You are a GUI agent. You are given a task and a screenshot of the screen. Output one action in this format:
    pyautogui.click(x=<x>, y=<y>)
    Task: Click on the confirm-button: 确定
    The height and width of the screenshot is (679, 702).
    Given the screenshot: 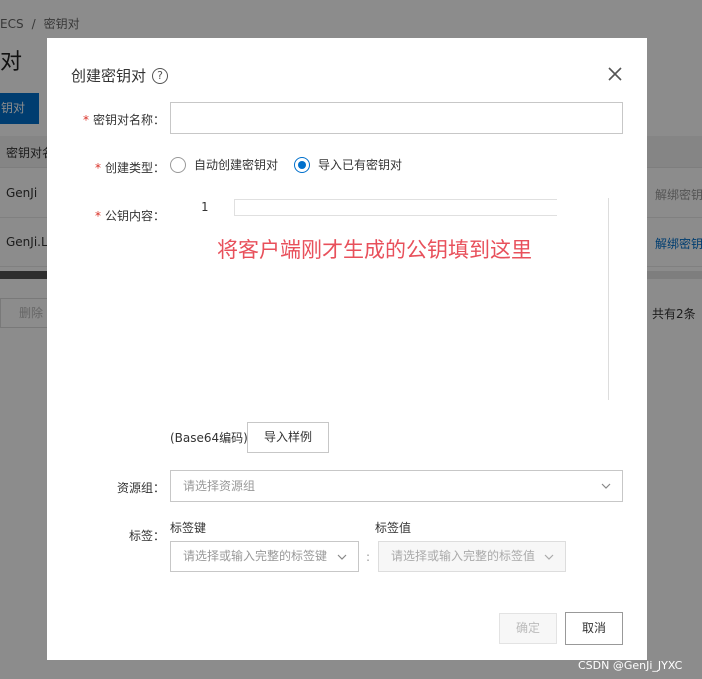 What is the action you would take?
    pyautogui.click(x=528, y=628)
    